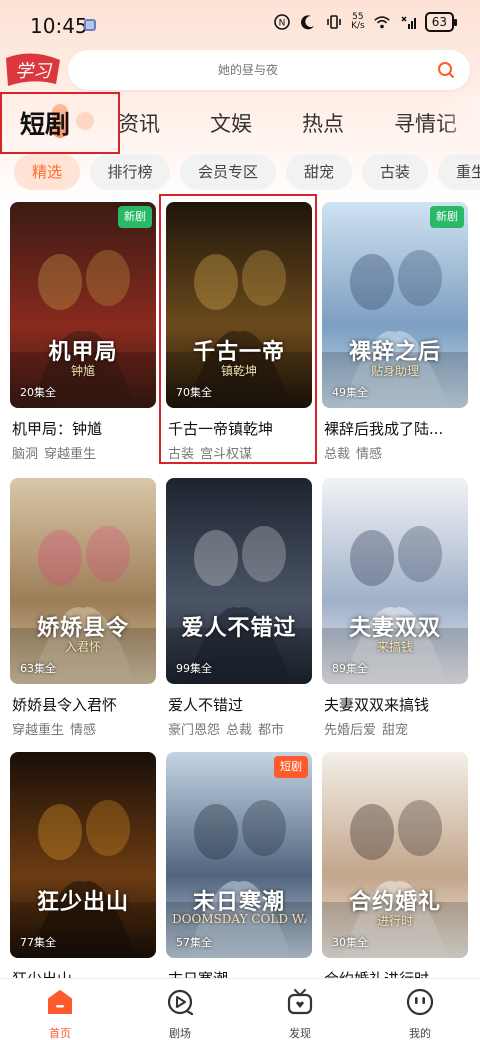  Describe the element at coordinates (300, 1002) in the screenshot. I see `discover-icon` at that location.